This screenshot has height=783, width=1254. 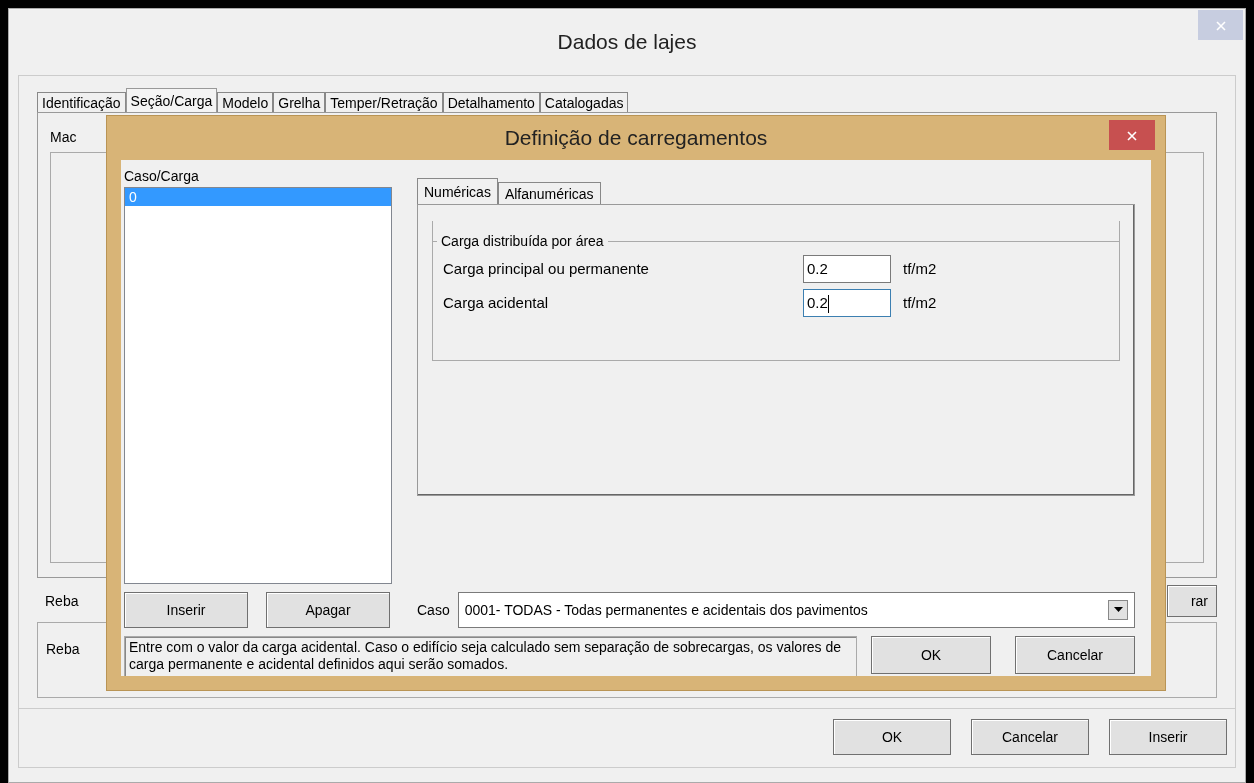 What do you see at coordinates (584, 102) in the screenshot?
I see `tab: Catalogadas` at bounding box center [584, 102].